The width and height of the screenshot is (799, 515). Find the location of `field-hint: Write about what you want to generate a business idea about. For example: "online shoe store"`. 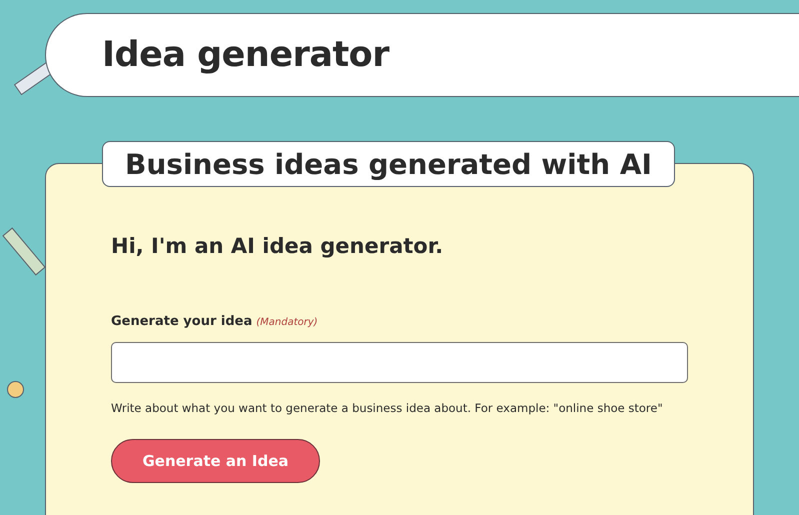

field-hint: Write about what you want to generate a business idea about. For example: "online shoe store" is located at coordinates (387, 408).